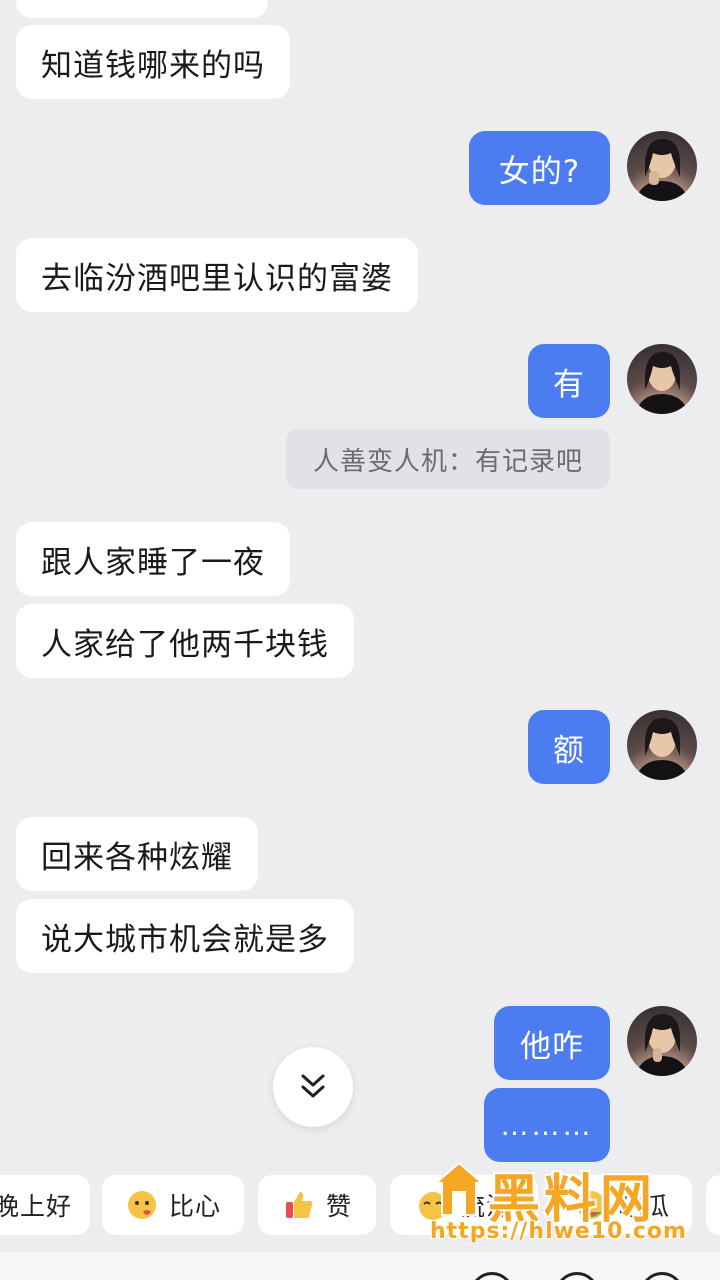 Image resolution: width=720 pixels, height=1280 pixels. I want to click on chip-label: 吃瓜, so click(643, 1206).